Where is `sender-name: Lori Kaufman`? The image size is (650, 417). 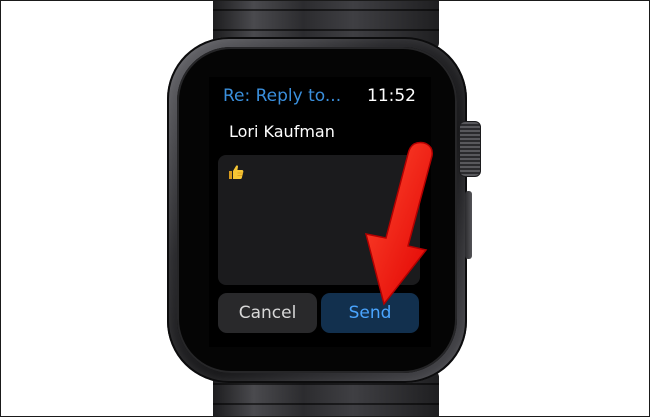 sender-name: Lori Kaufman is located at coordinates (282, 131).